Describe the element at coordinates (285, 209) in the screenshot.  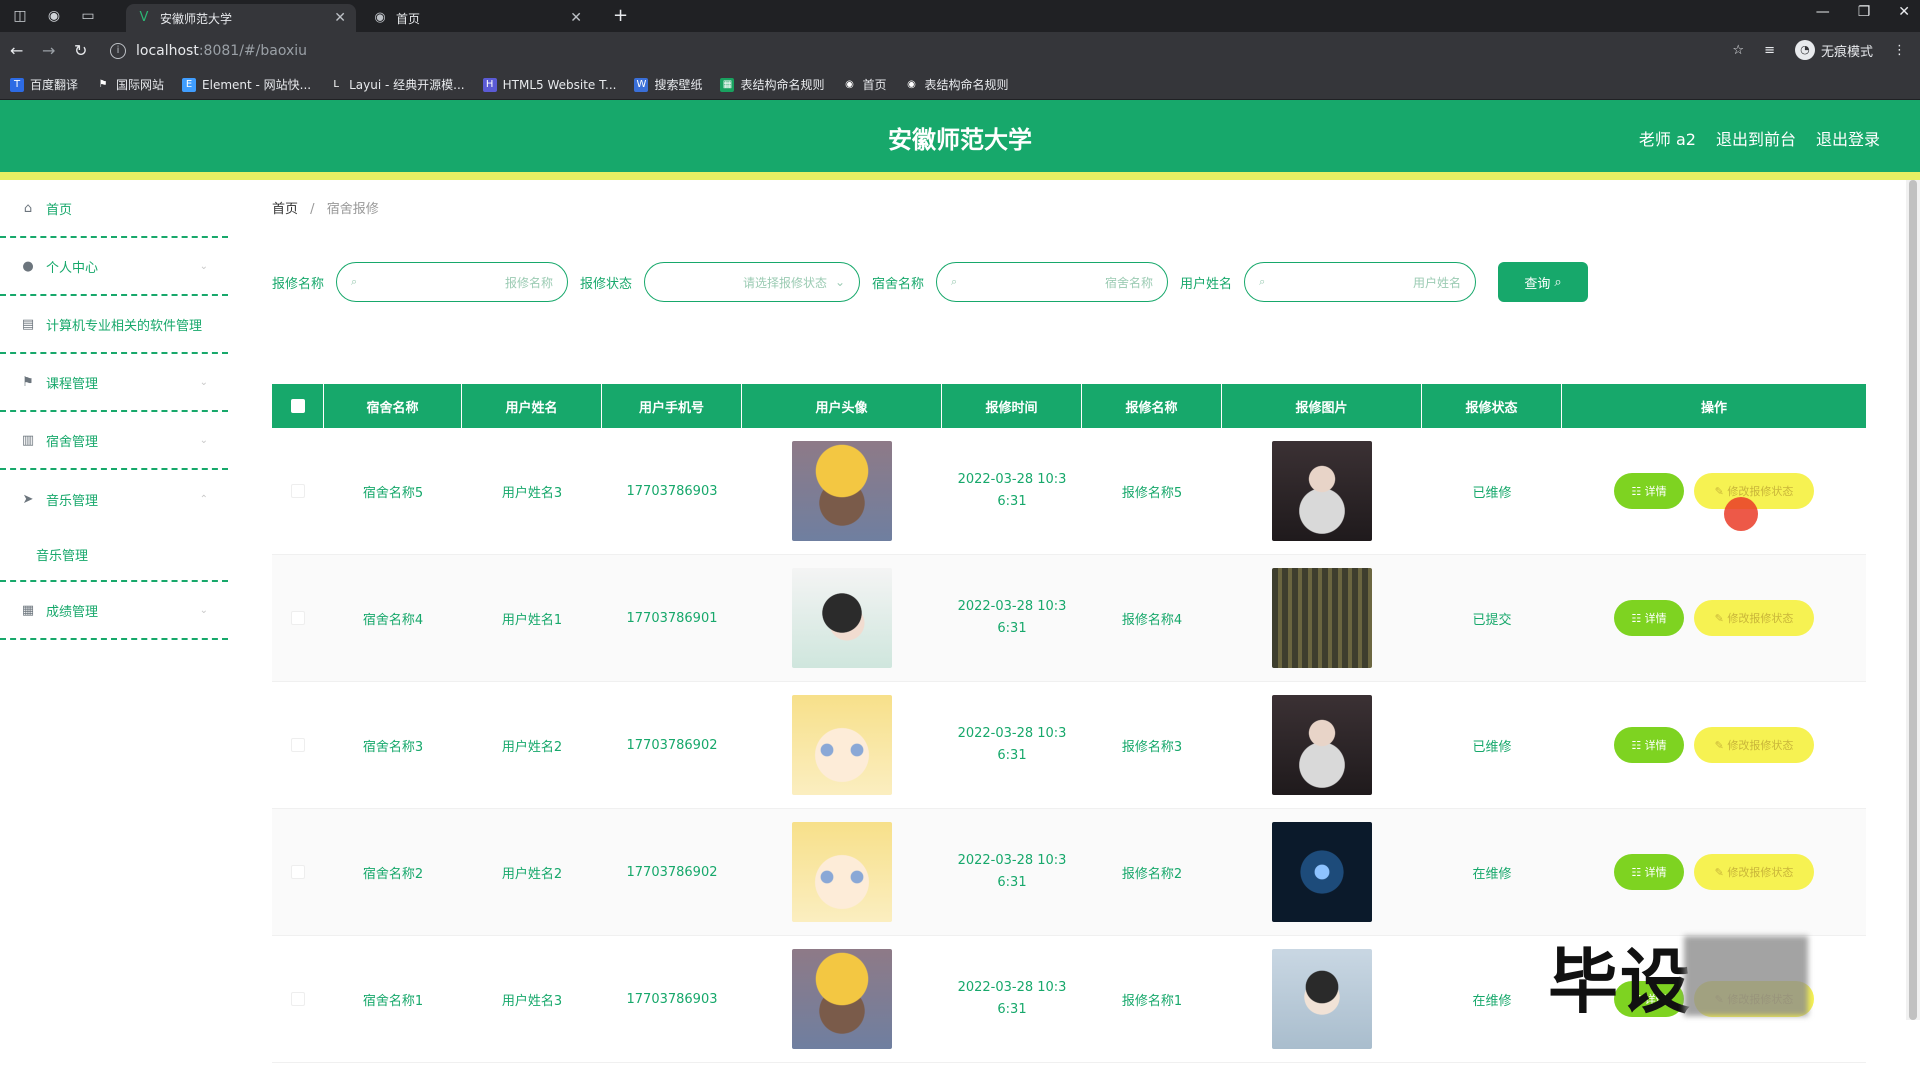
I see `breadcrumb-home: 首页` at that location.